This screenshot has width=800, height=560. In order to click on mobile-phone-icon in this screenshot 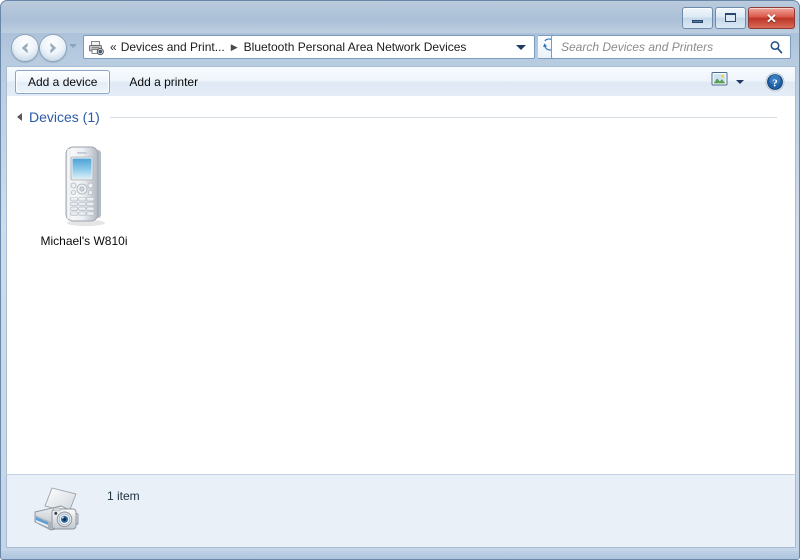, I will do `click(84, 183)`.